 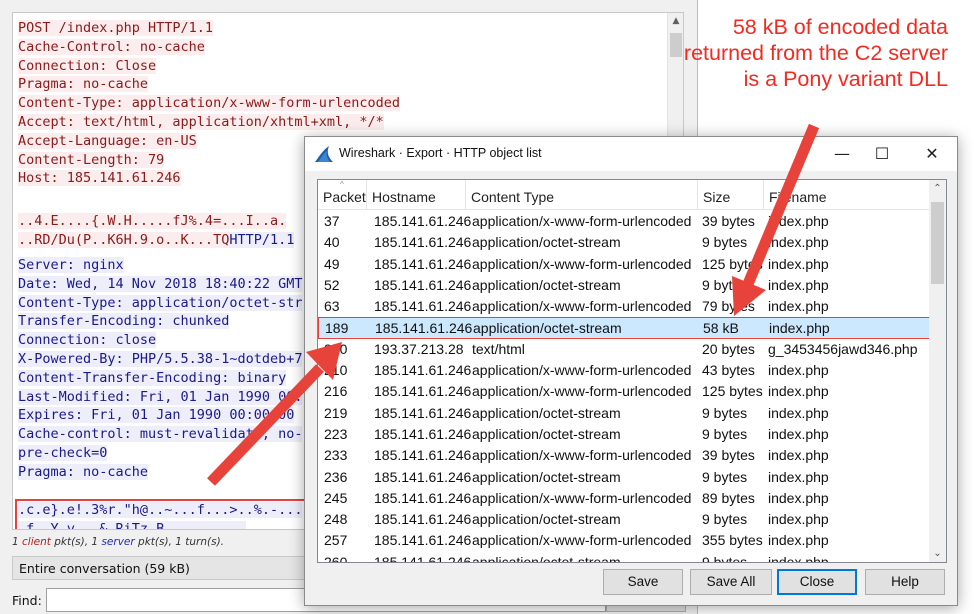 What do you see at coordinates (728, 455) in the screenshot?
I see `cell-size: 39 bytes` at bounding box center [728, 455].